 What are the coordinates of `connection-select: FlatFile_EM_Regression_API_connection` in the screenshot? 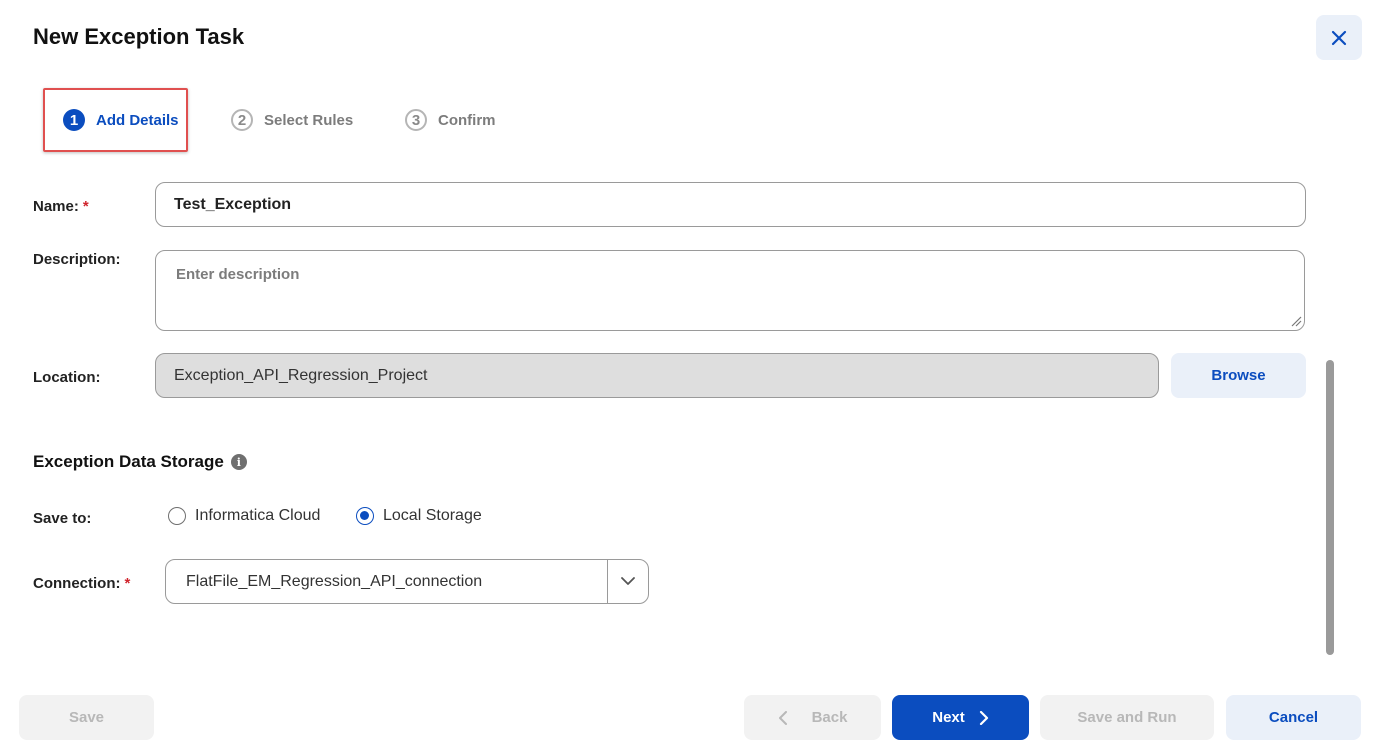 It's located at (407, 581).